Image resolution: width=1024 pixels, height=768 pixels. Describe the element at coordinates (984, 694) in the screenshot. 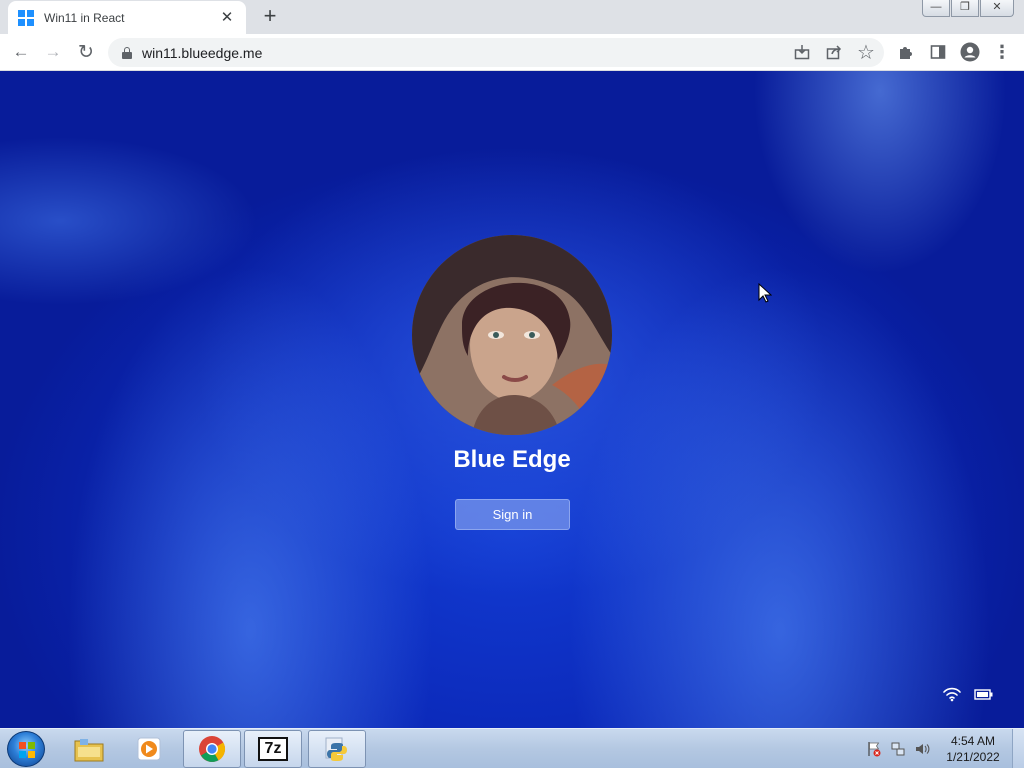

I see `battery-icon` at that location.